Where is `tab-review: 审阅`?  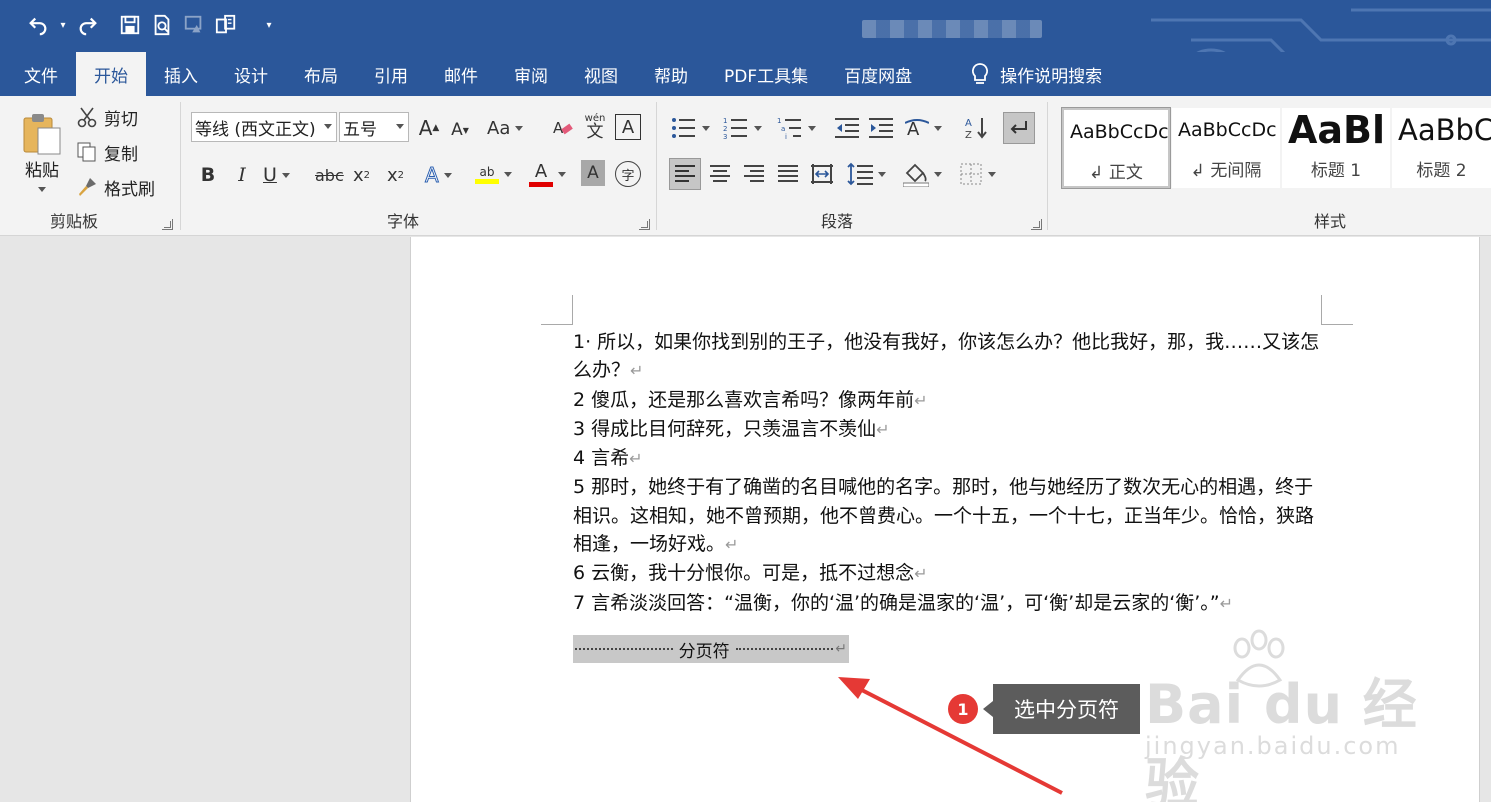
tab-review: 审阅 is located at coordinates (531, 74).